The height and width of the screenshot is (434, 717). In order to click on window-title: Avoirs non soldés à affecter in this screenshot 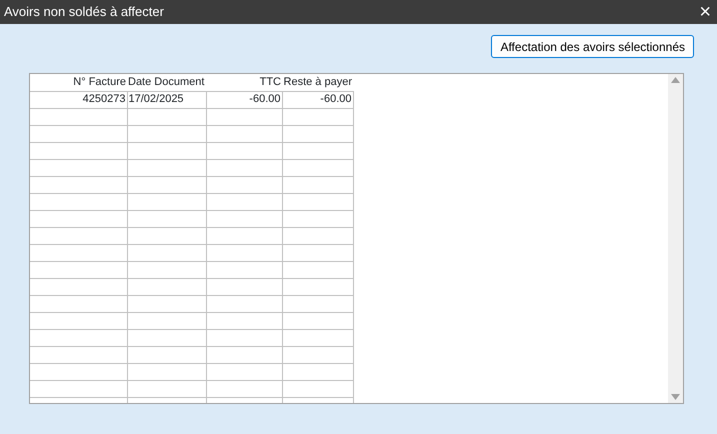, I will do `click(83, 12)`.